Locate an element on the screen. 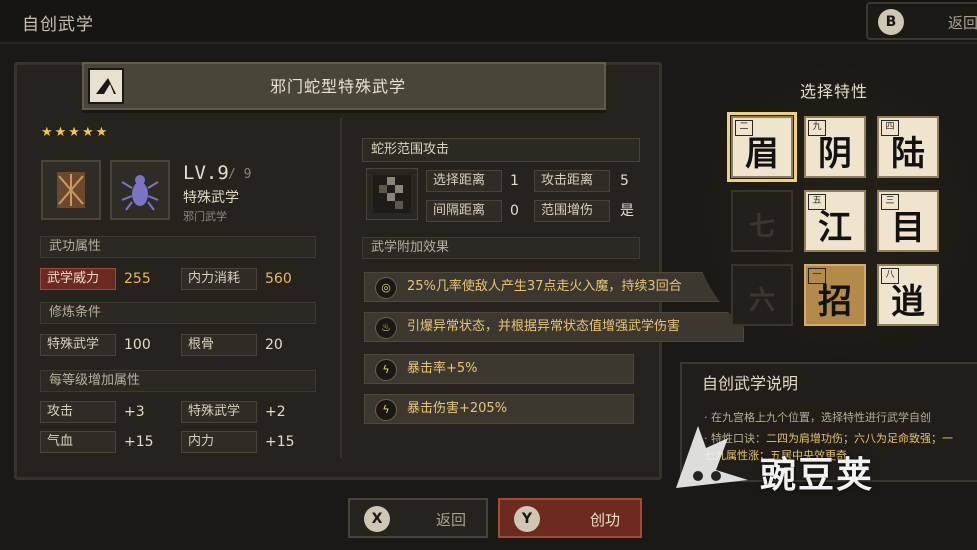  power-label: 武学威力 is located at coordinates (78, 279).